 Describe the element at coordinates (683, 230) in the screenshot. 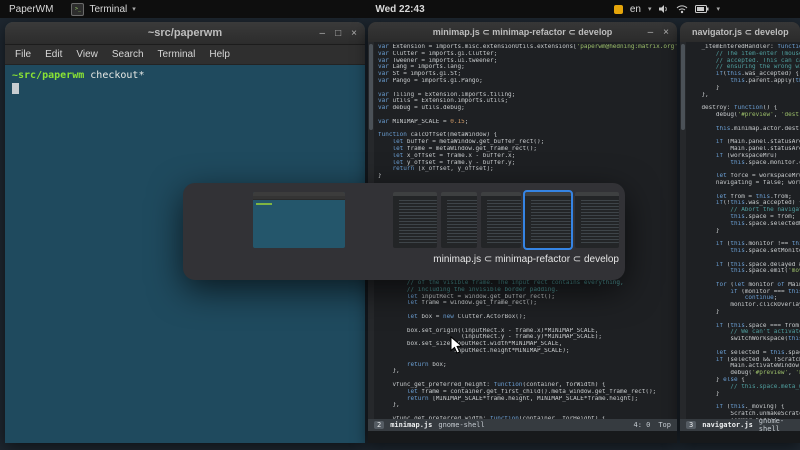

I see `scrollbar` at that location.